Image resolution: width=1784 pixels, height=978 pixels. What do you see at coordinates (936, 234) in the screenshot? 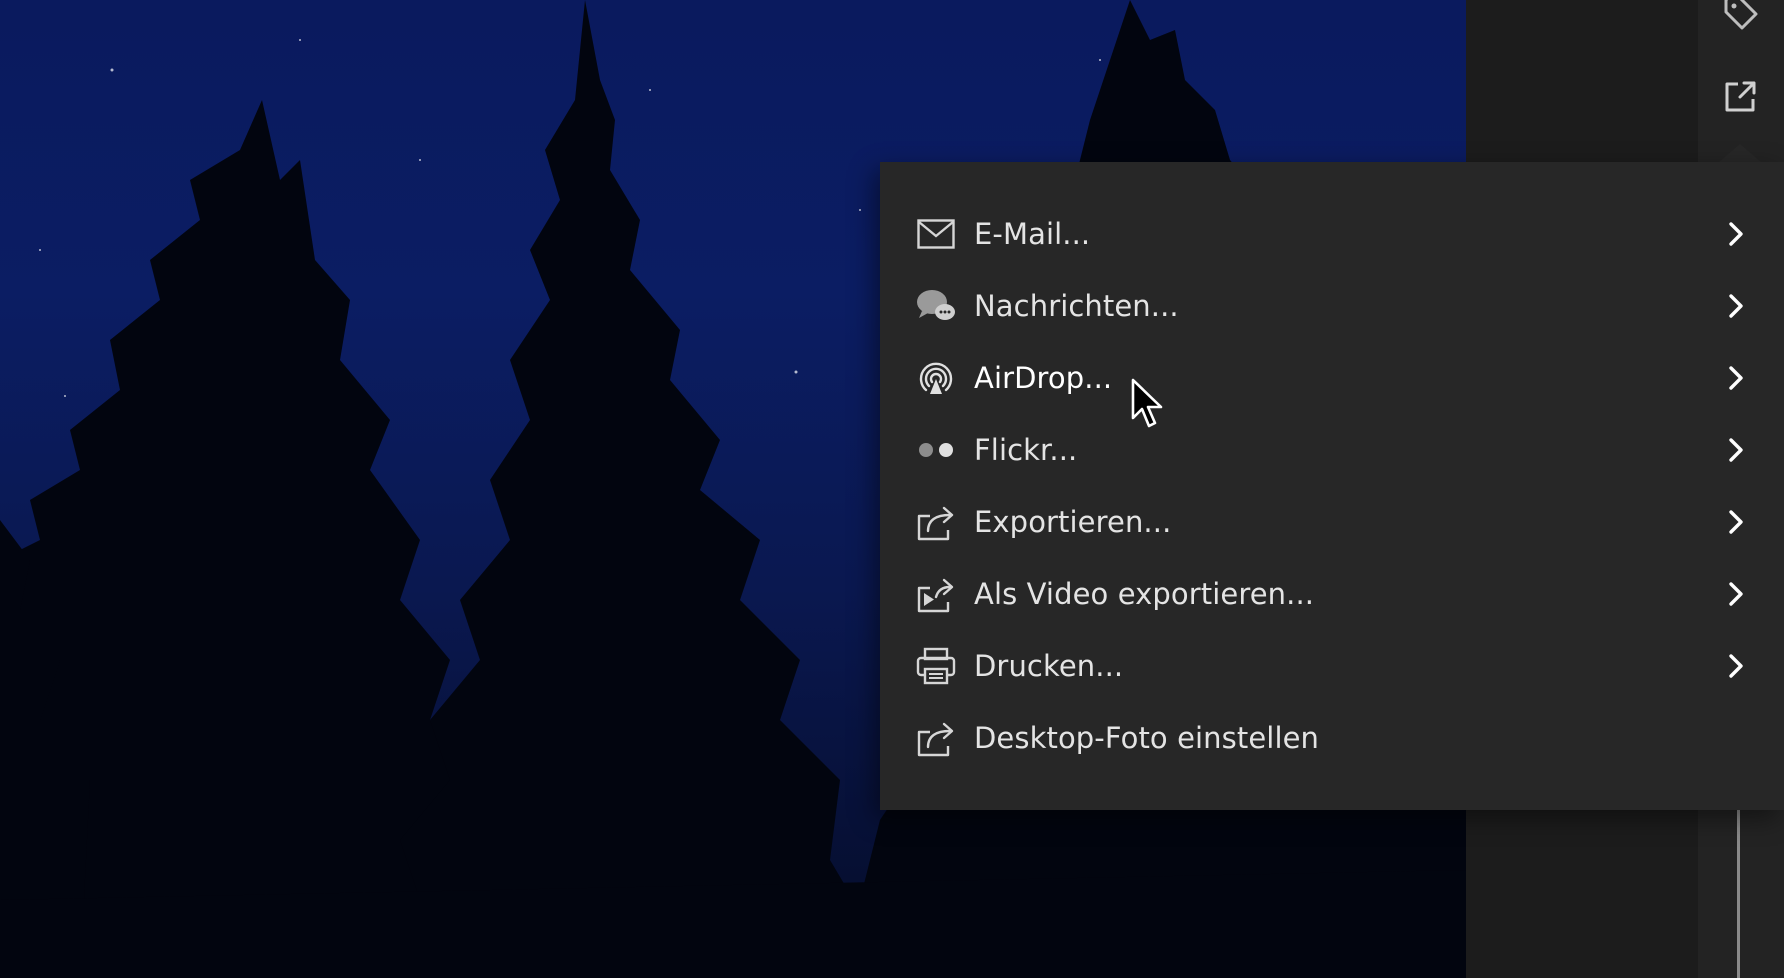
I see `envelope-icon` at bounding box center [936, 234].